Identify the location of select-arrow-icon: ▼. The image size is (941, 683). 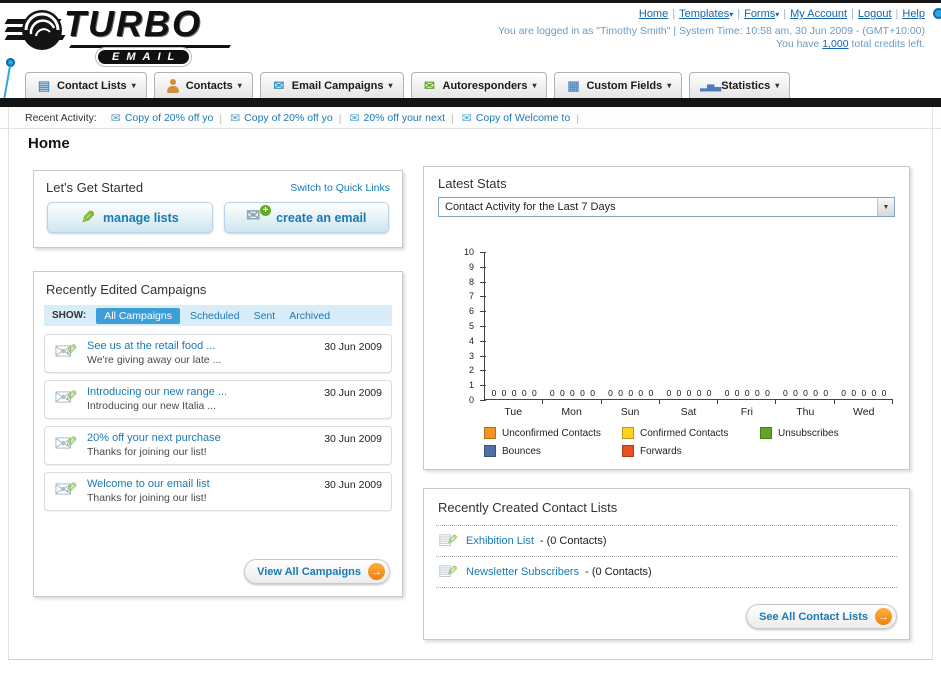
(885, 207).